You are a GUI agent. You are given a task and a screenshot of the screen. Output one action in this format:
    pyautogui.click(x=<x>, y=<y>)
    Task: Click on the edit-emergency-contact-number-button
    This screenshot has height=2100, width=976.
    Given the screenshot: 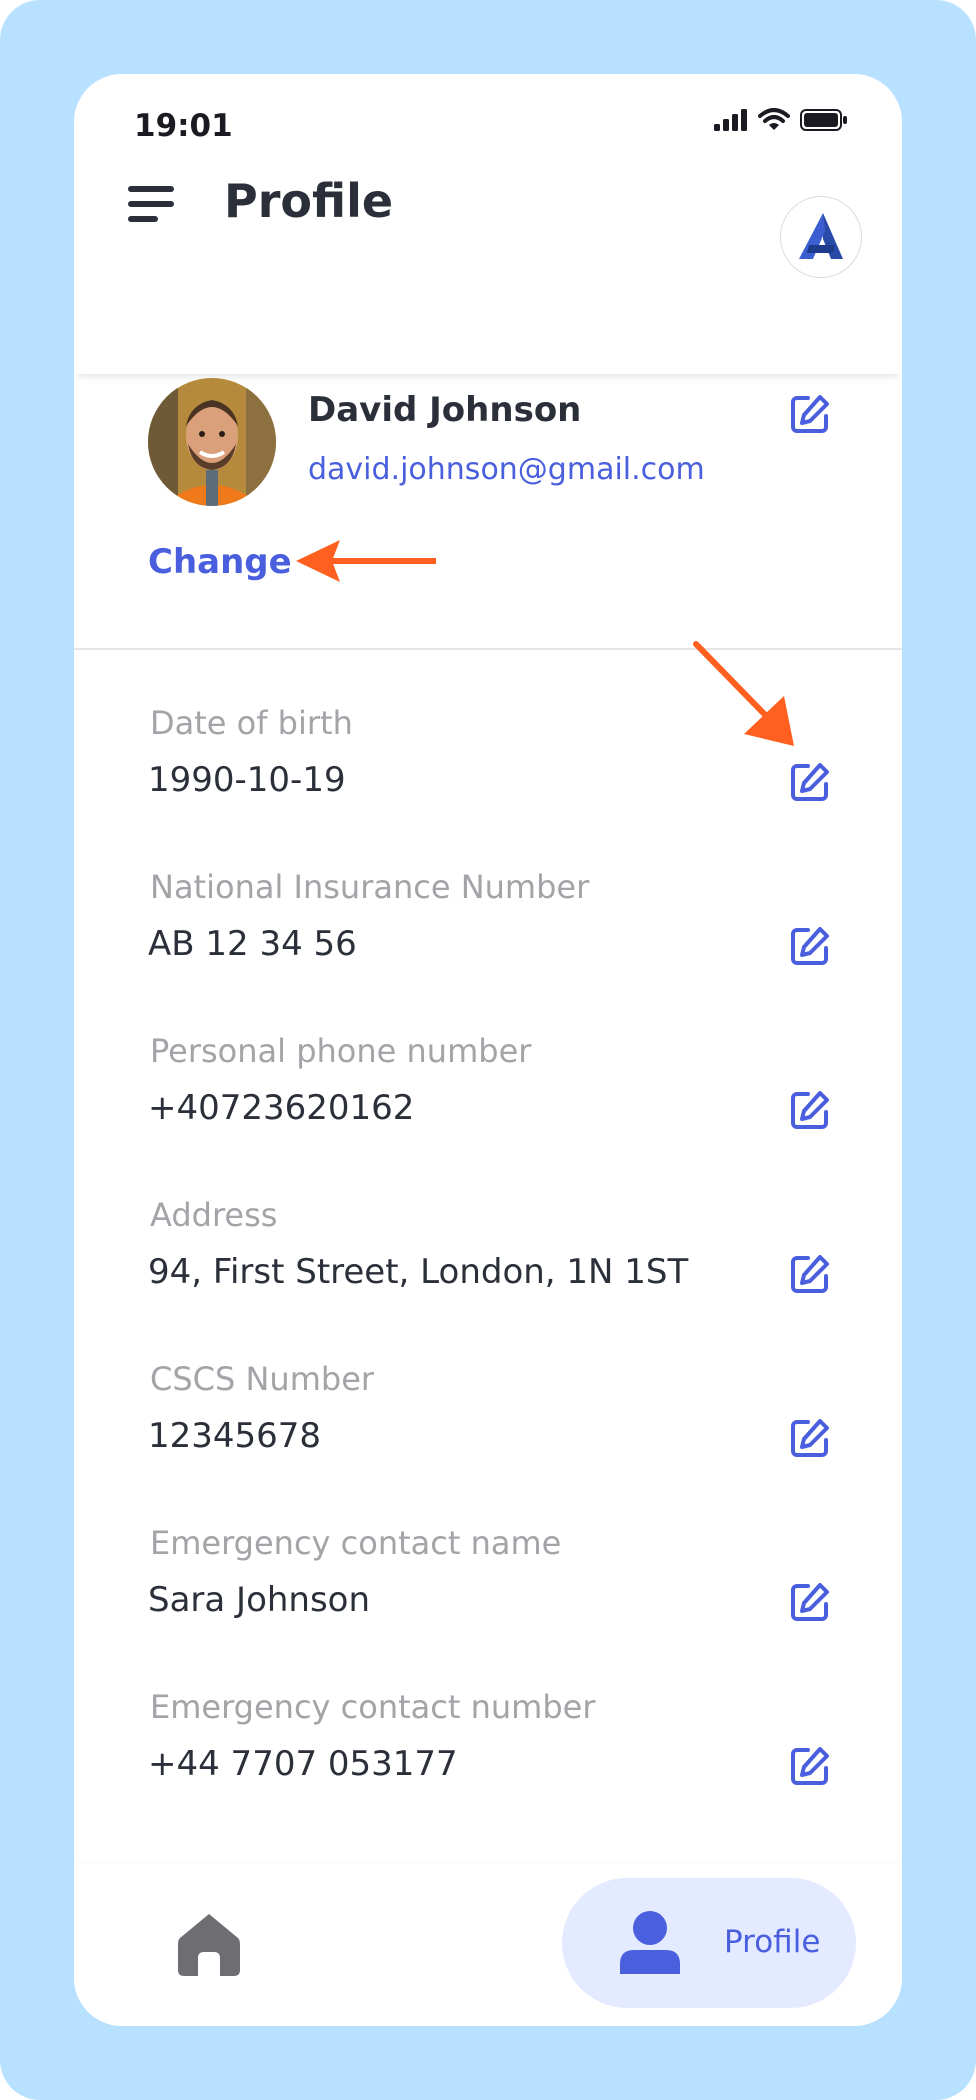 What is the action you would take?
    pyautogui.click(x=810, y=1766)
    